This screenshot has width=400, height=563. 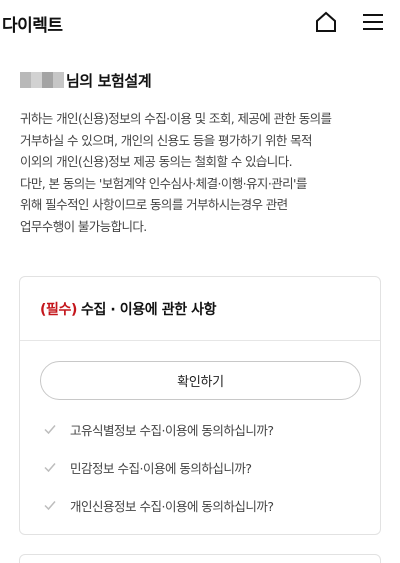 What do you see at coordinates (200, 380) in the screenshot?
I see `confirm-button: 확인하기` at bounding box center [200, 380].